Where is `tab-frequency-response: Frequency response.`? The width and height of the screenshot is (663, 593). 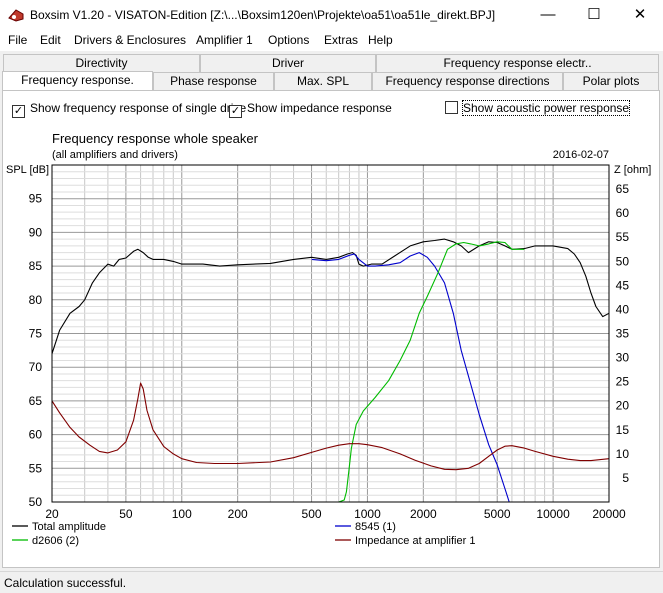 tab-frequency-response: Frequency response. is located at coordinates (77, 81).